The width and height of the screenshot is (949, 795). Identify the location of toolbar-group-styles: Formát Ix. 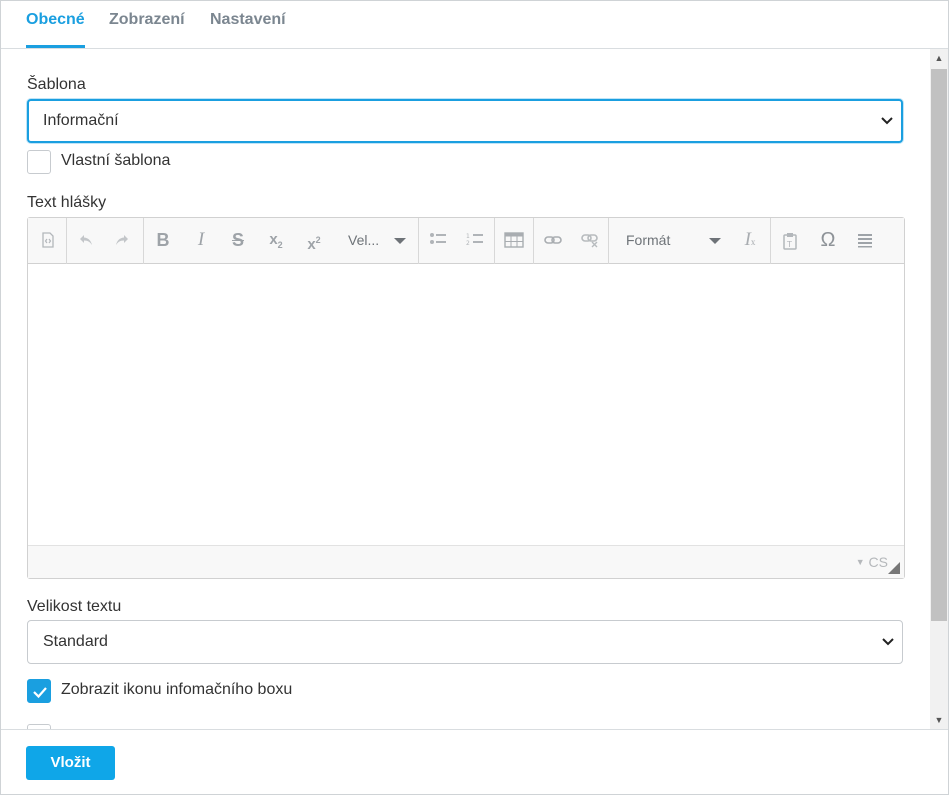
(690, 241).